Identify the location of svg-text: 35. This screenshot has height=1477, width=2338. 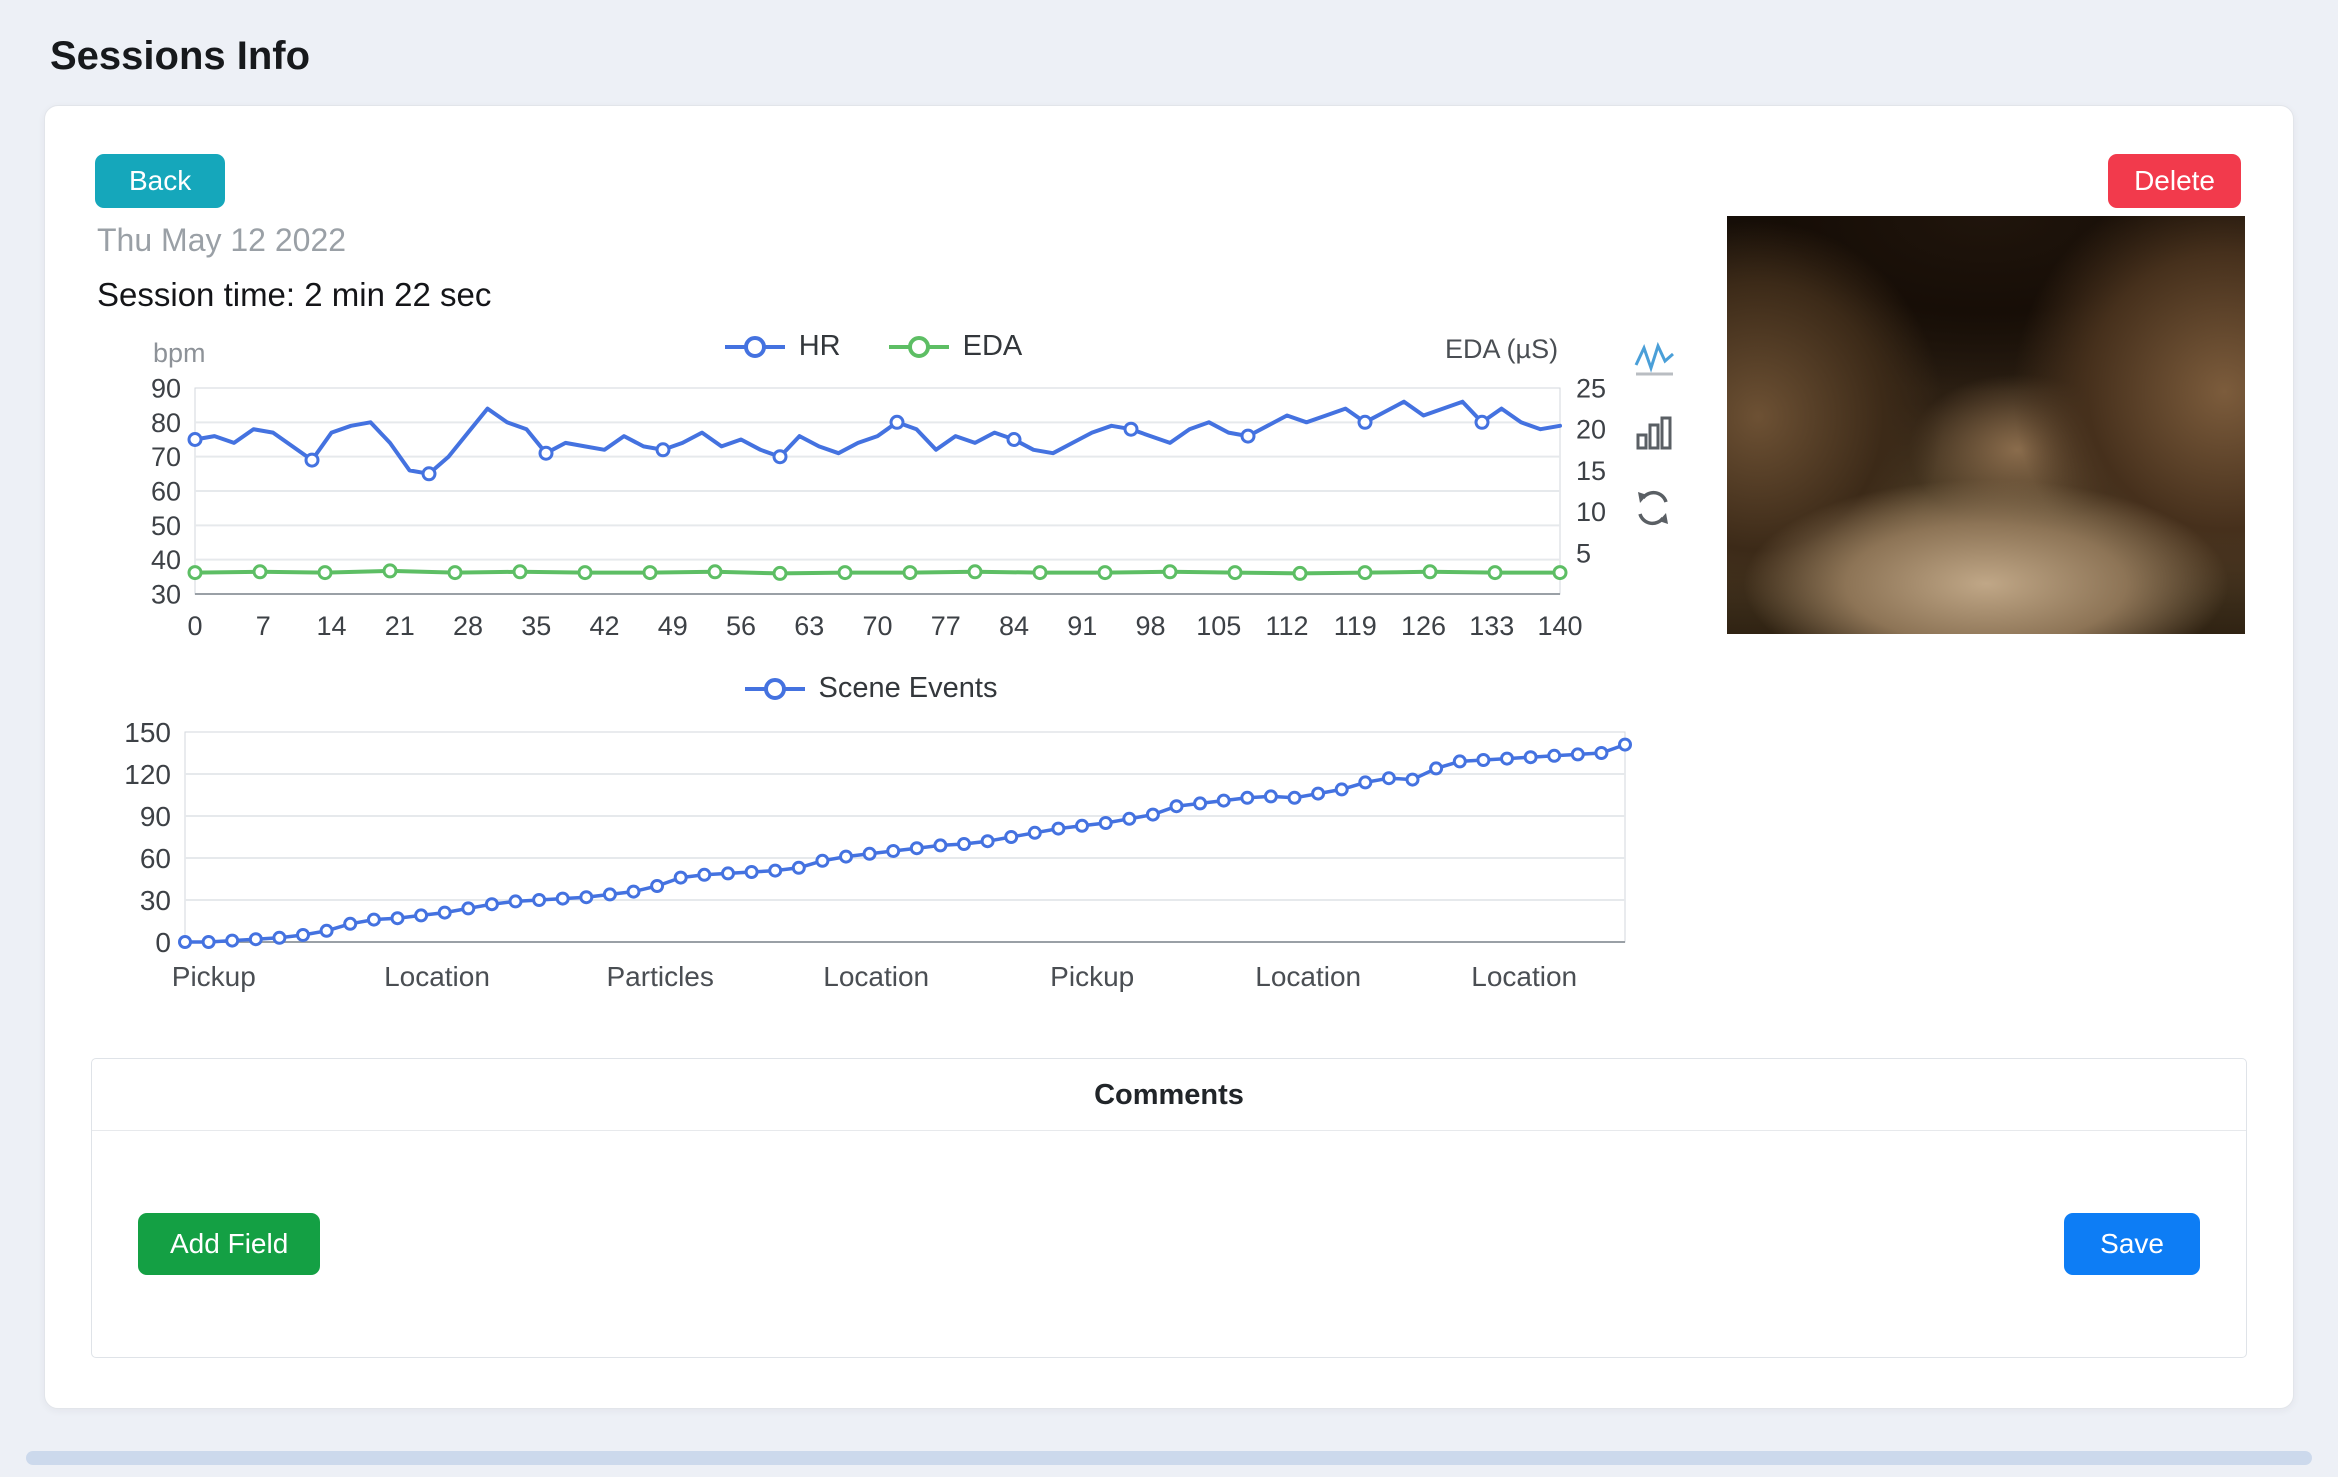
(536, 626).